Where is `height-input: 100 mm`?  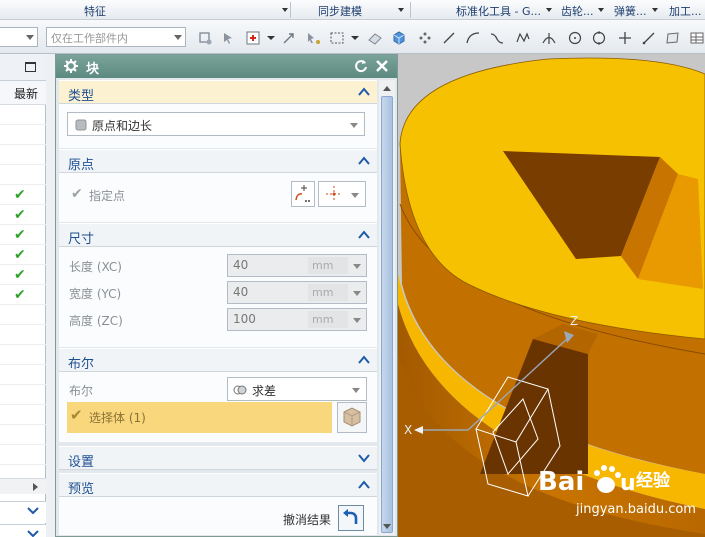 height-input: 100 mm is located at coordinates (297, 319).